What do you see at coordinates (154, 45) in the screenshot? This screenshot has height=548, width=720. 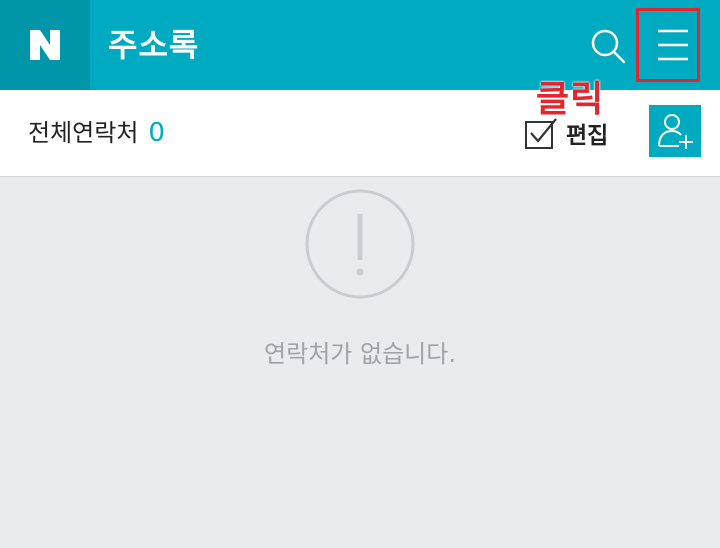 I see `page-title: 주소록` at bounding box center [154, 45].